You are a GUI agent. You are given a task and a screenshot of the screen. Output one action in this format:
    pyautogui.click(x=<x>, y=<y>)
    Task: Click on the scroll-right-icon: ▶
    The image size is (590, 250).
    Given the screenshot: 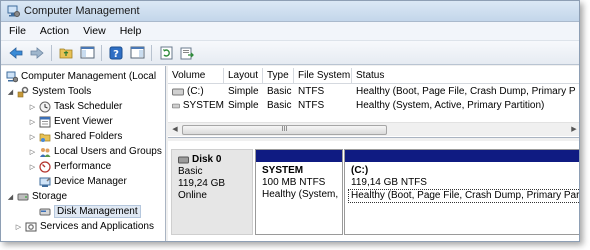 What is the action you would take?
    pyautogui.click(x=574, y=130)
    